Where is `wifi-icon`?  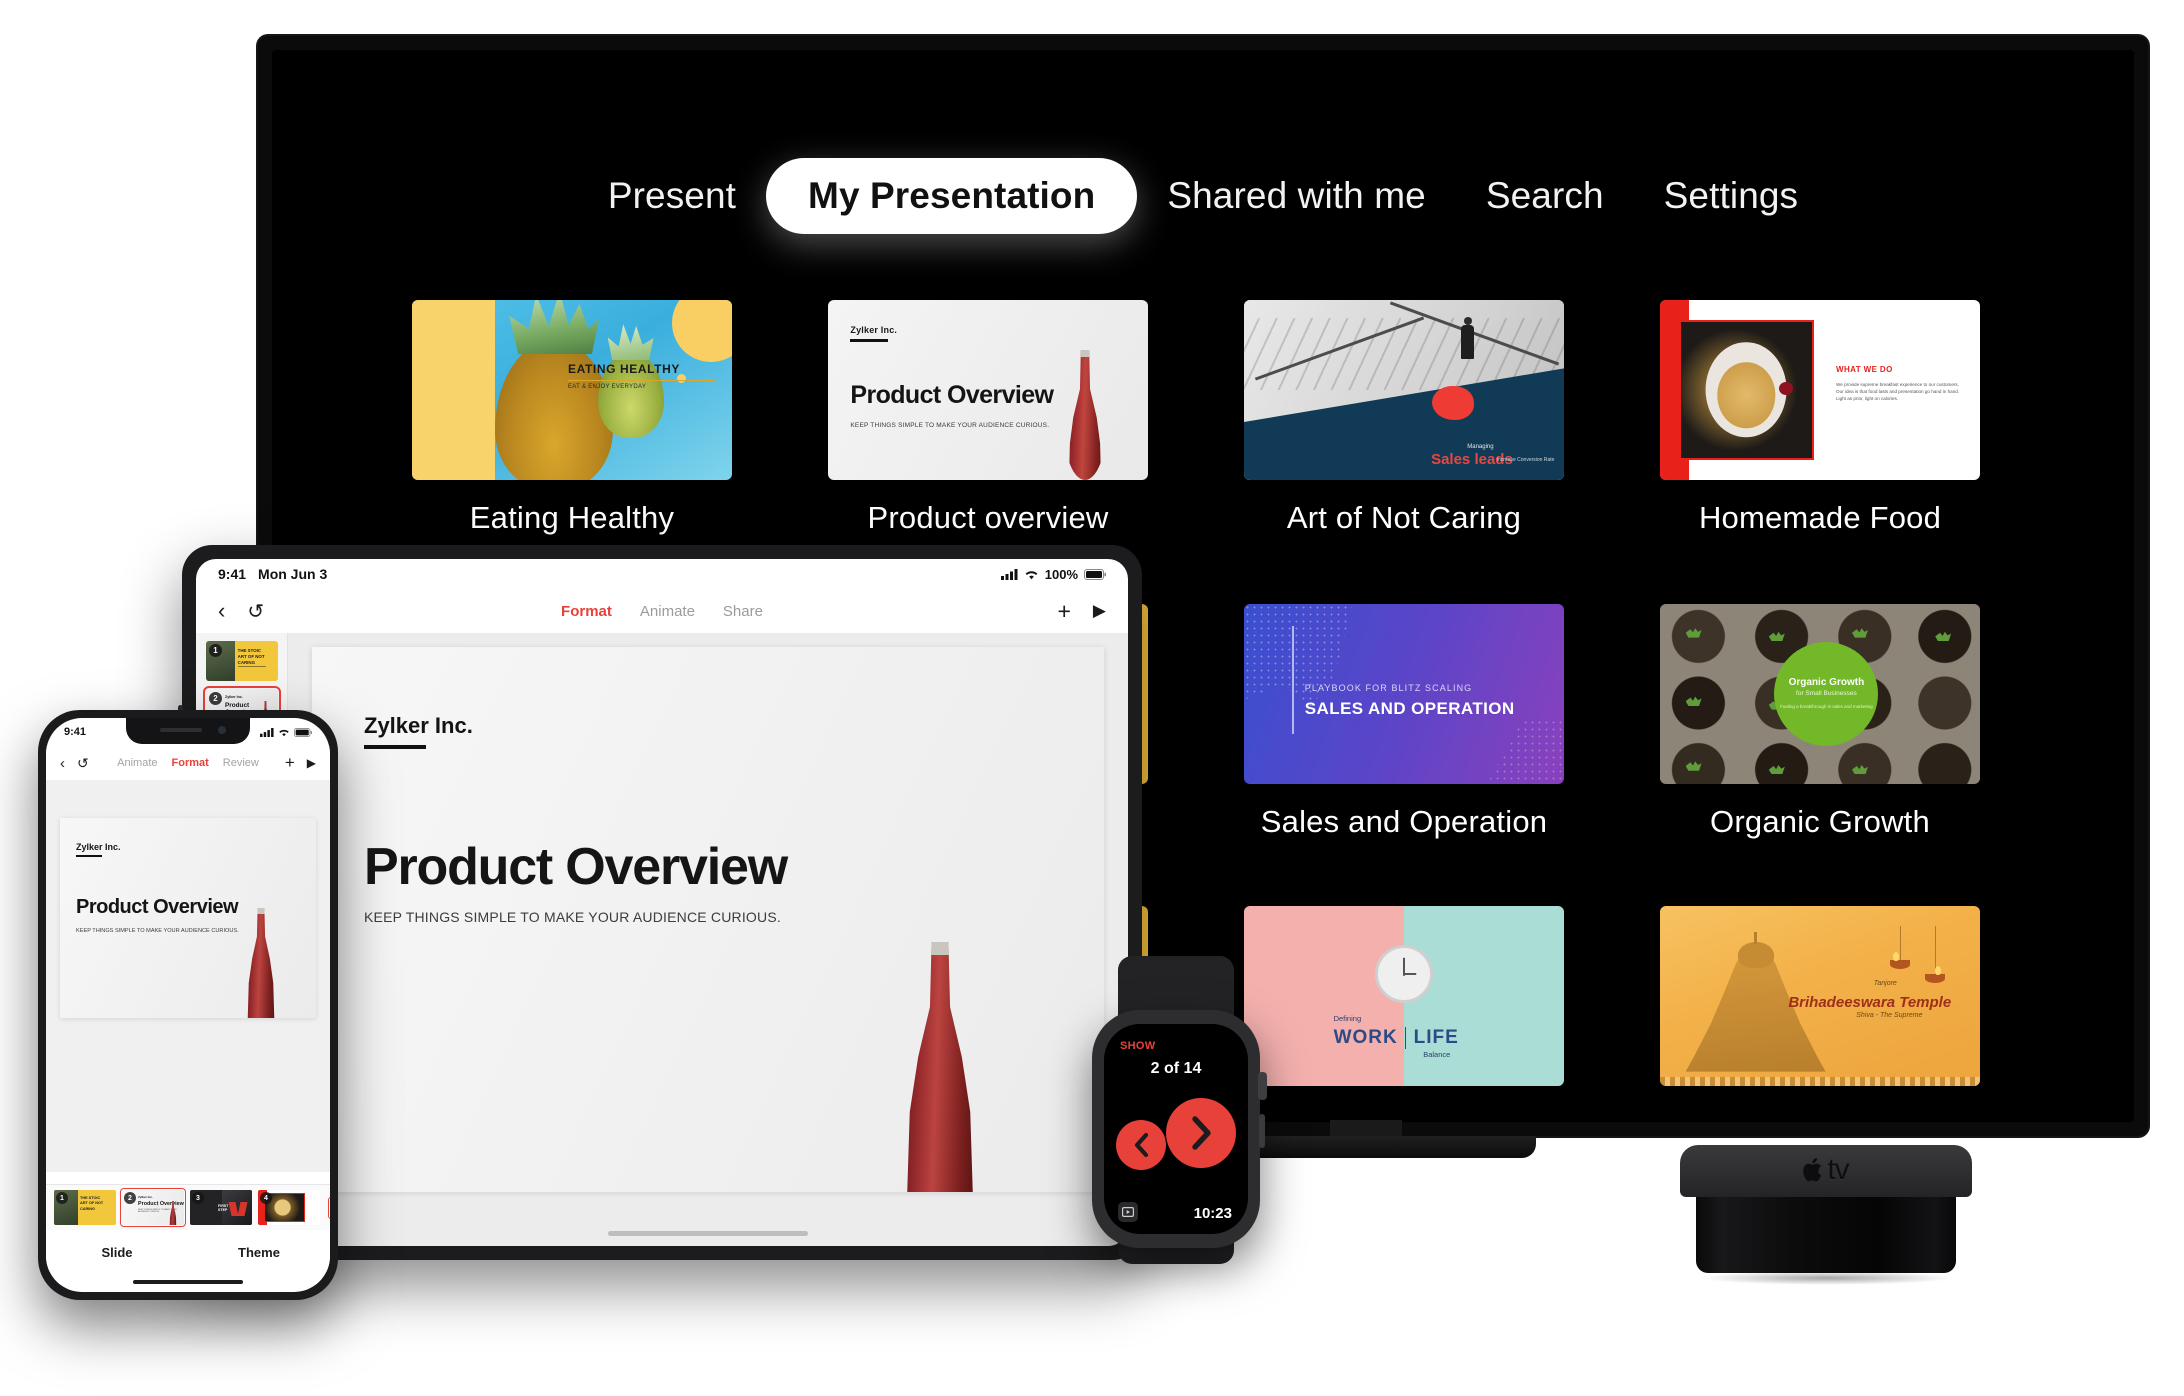
wifi-icon is located at coordinates (1031, 574).